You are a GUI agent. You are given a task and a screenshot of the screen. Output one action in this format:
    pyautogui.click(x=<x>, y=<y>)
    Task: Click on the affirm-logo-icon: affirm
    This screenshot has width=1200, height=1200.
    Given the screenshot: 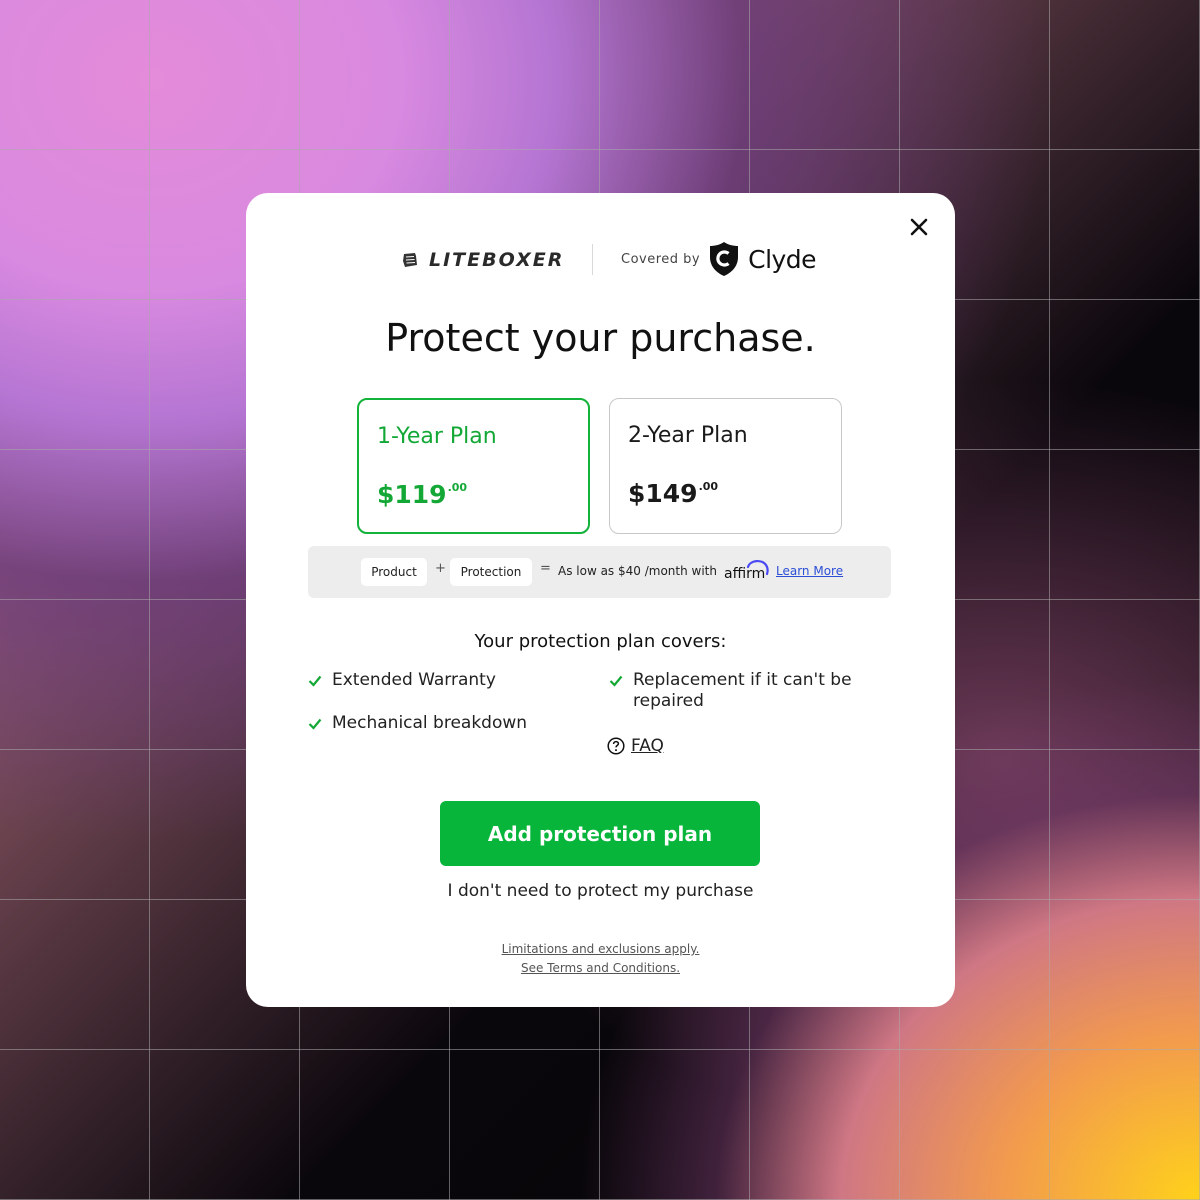 What is the action you would take?
    pyautogui.click(x=746, y=570)
    